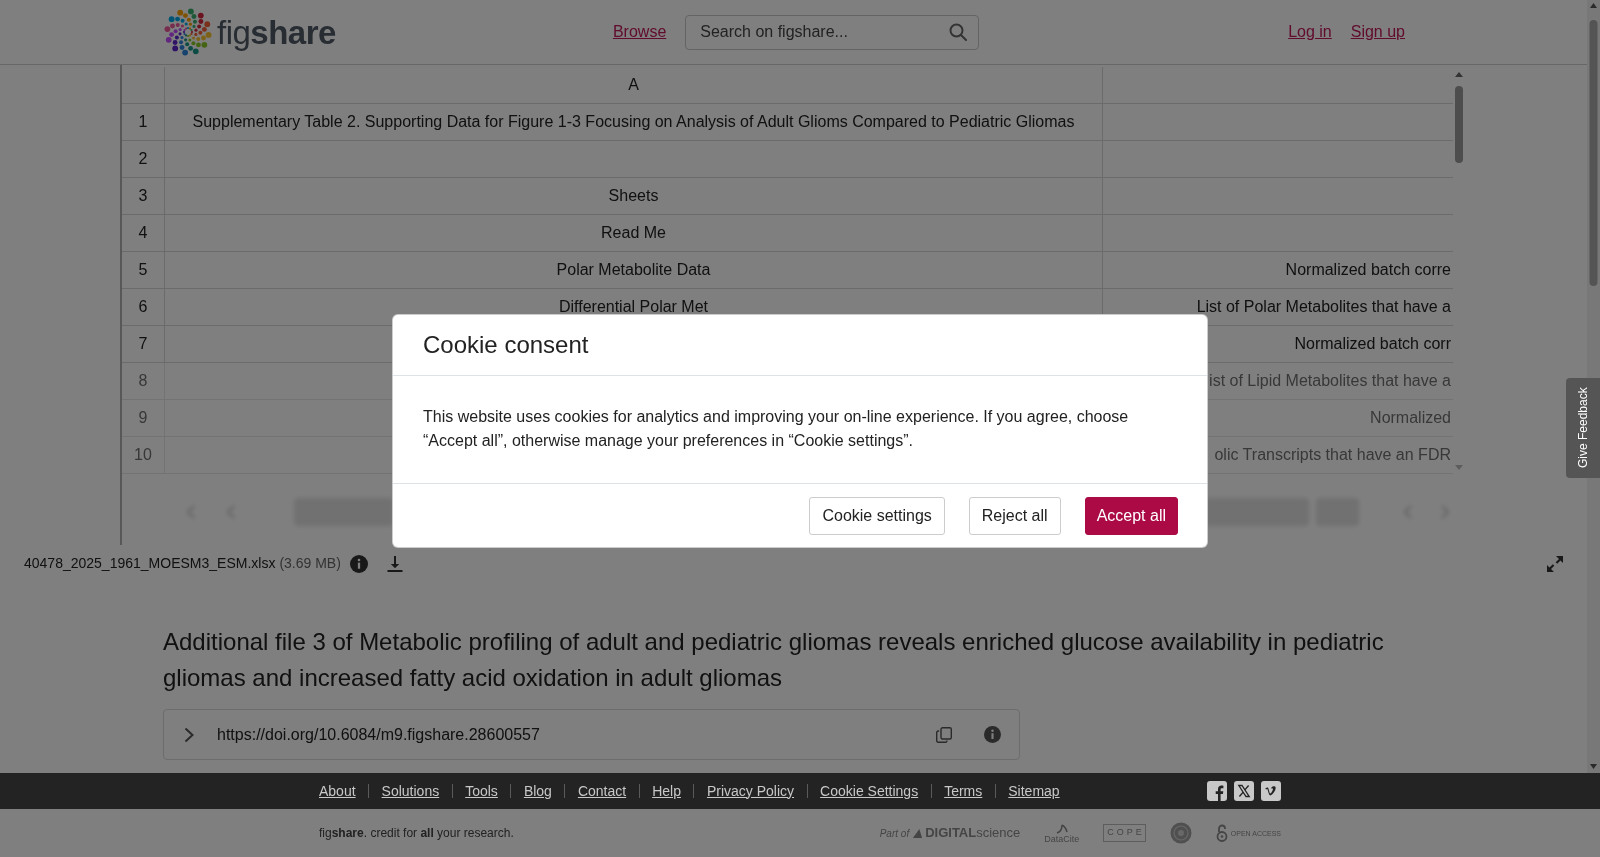 The height and width of the screenshot is (857, 1600). What do you see at coordinates (973, 833) in the screenshot?
I see `logo-text: DIGITALscience` at bounding box center [973, 833].